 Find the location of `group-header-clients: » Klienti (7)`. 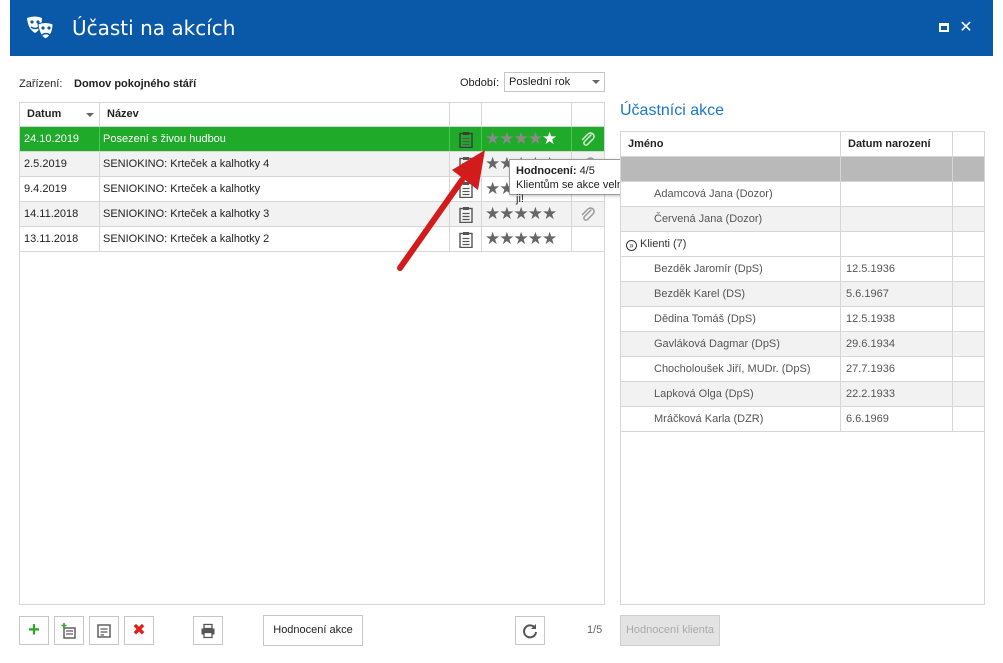

group-header-clients: » Klienti (7) is located at coordinates (802, 244).